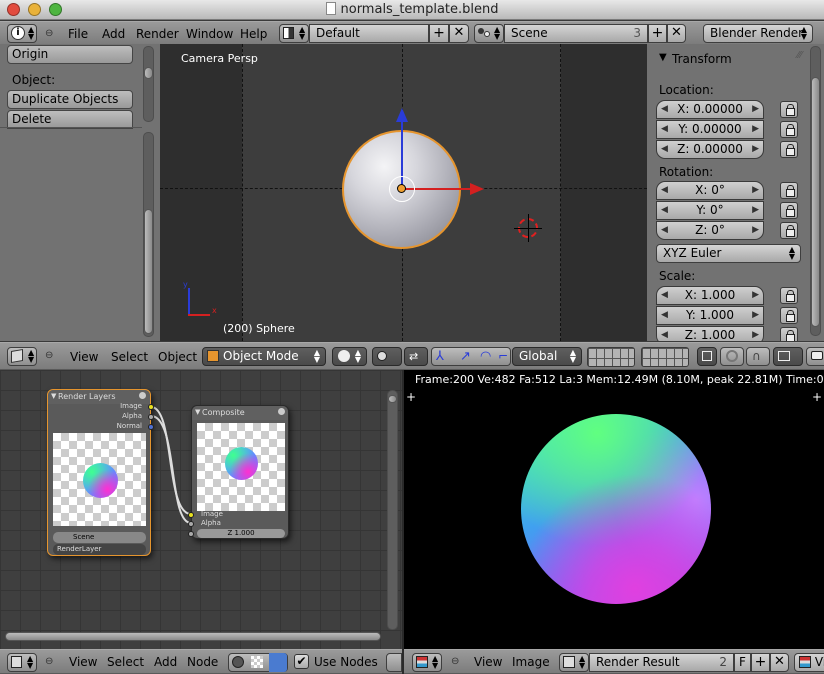  What do you see at coordinates (485, 356) in the screenshot?
I see `rotate-manipulator-icon: ◠` at bounding box center [485, 356].